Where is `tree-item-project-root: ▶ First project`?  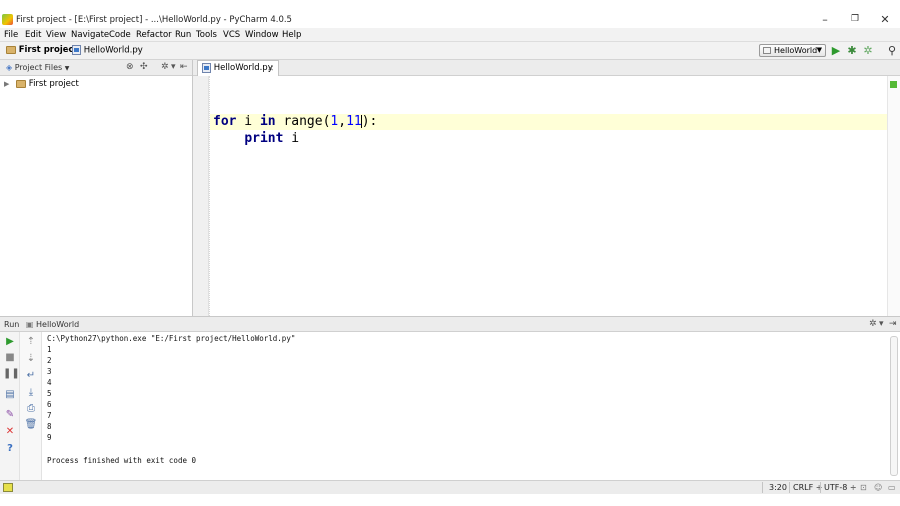
tree-item-project-root: ▶ First project is located at coordinates (41, 84).